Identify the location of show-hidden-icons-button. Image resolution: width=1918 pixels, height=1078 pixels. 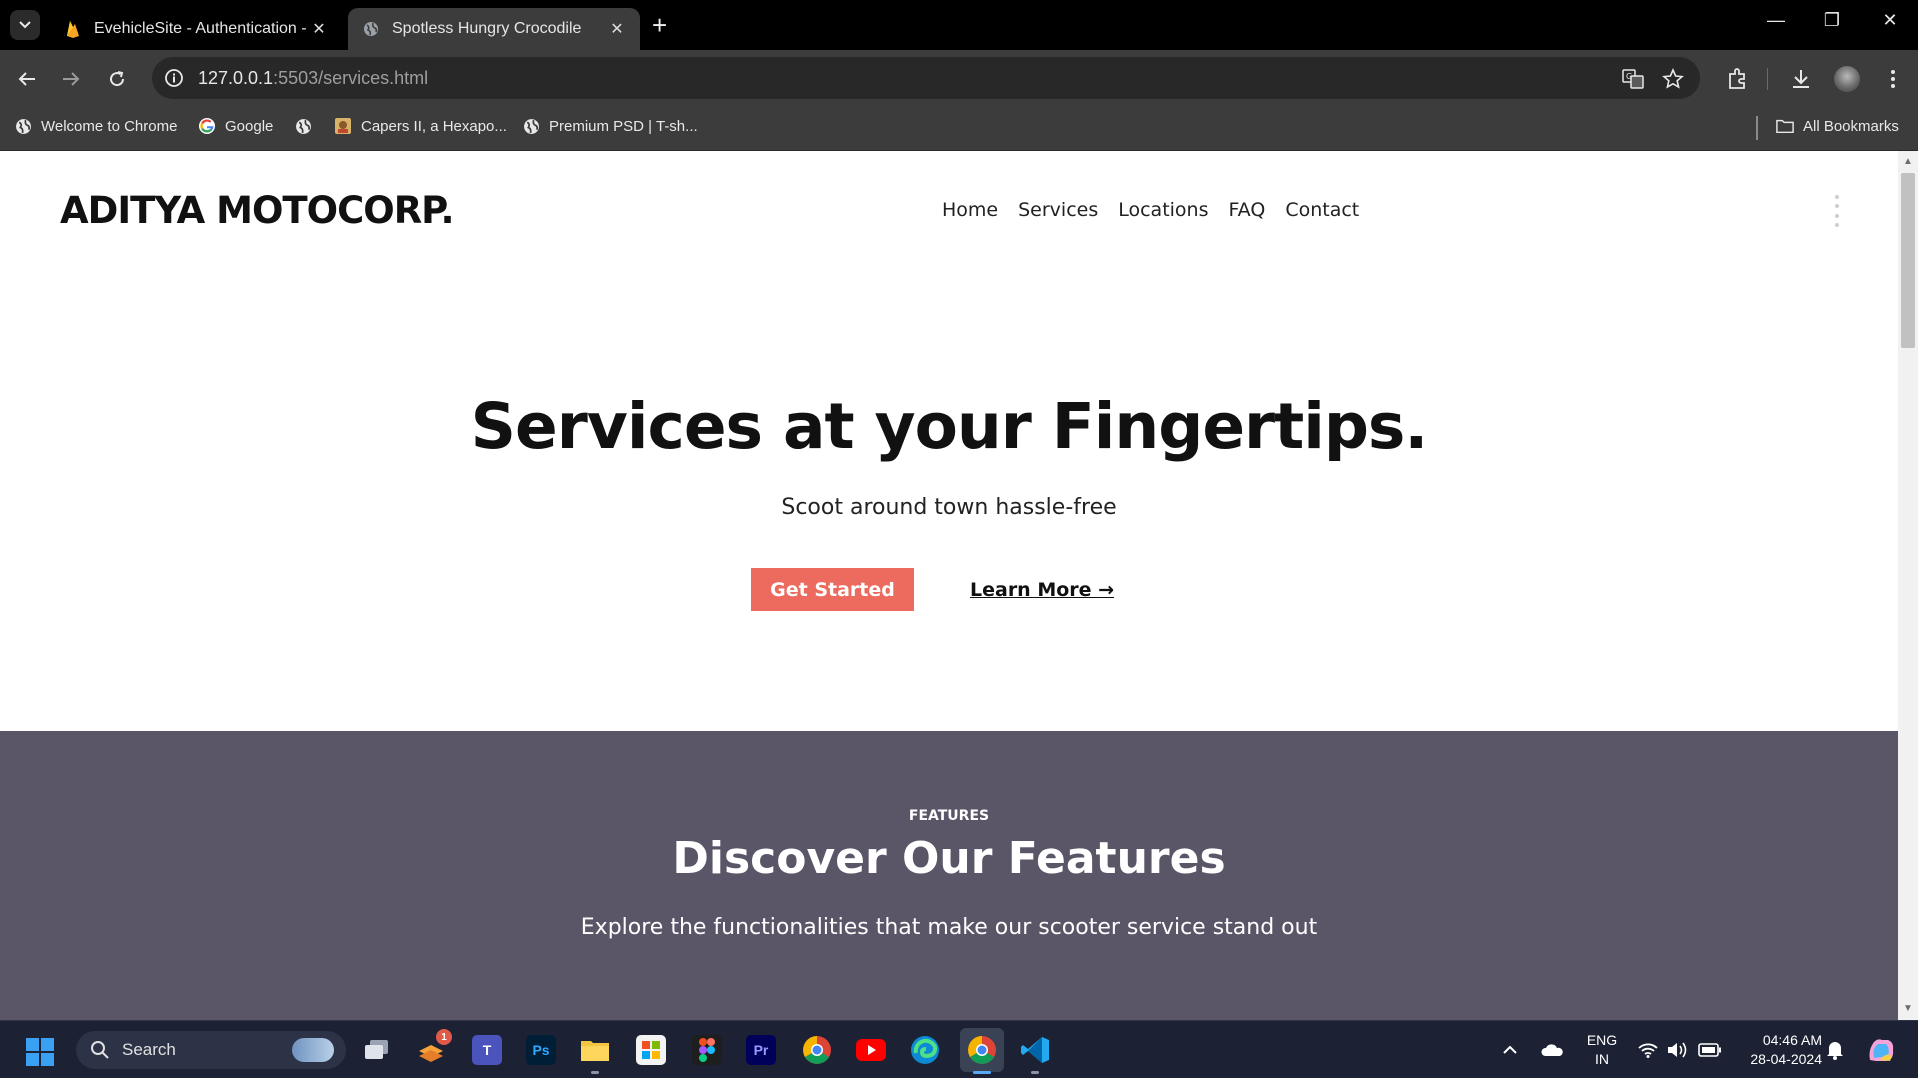
(1510, 1049).